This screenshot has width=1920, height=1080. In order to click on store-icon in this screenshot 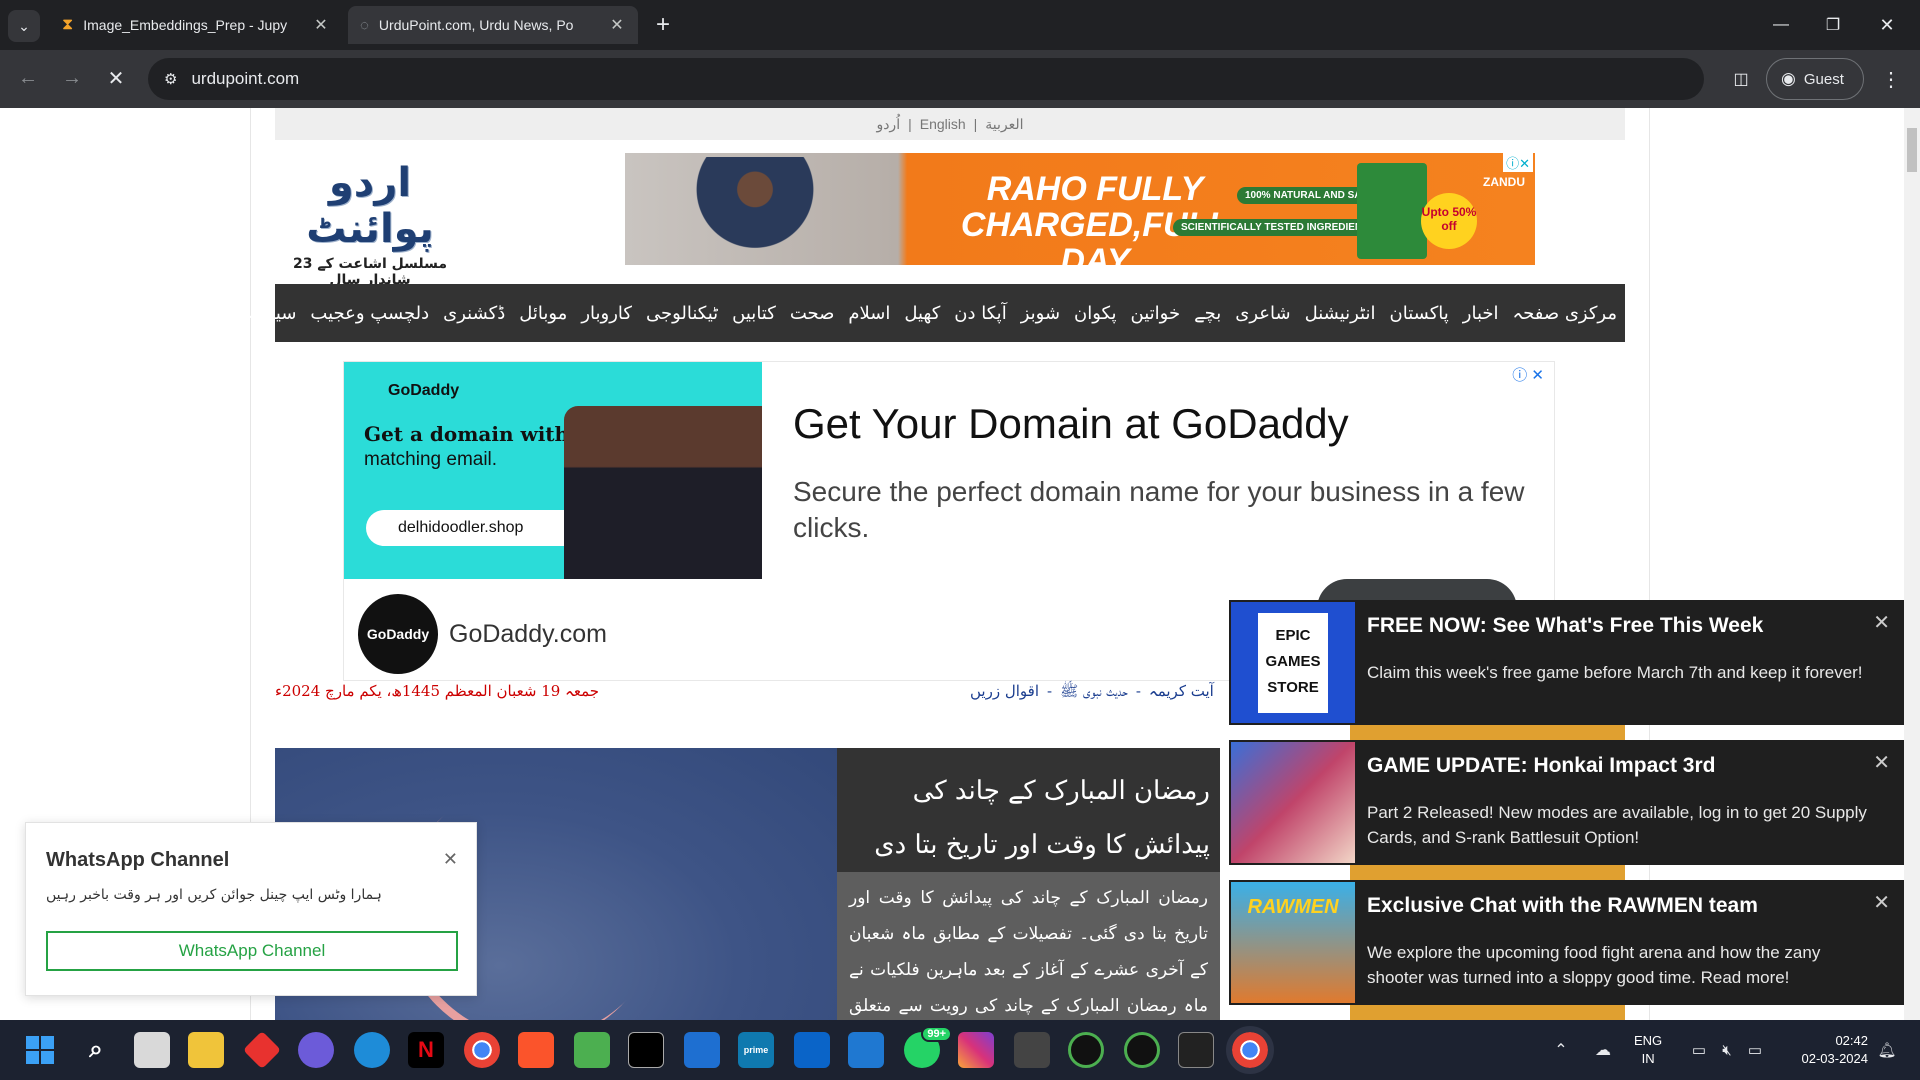, I will do `click(702, 1050)`.